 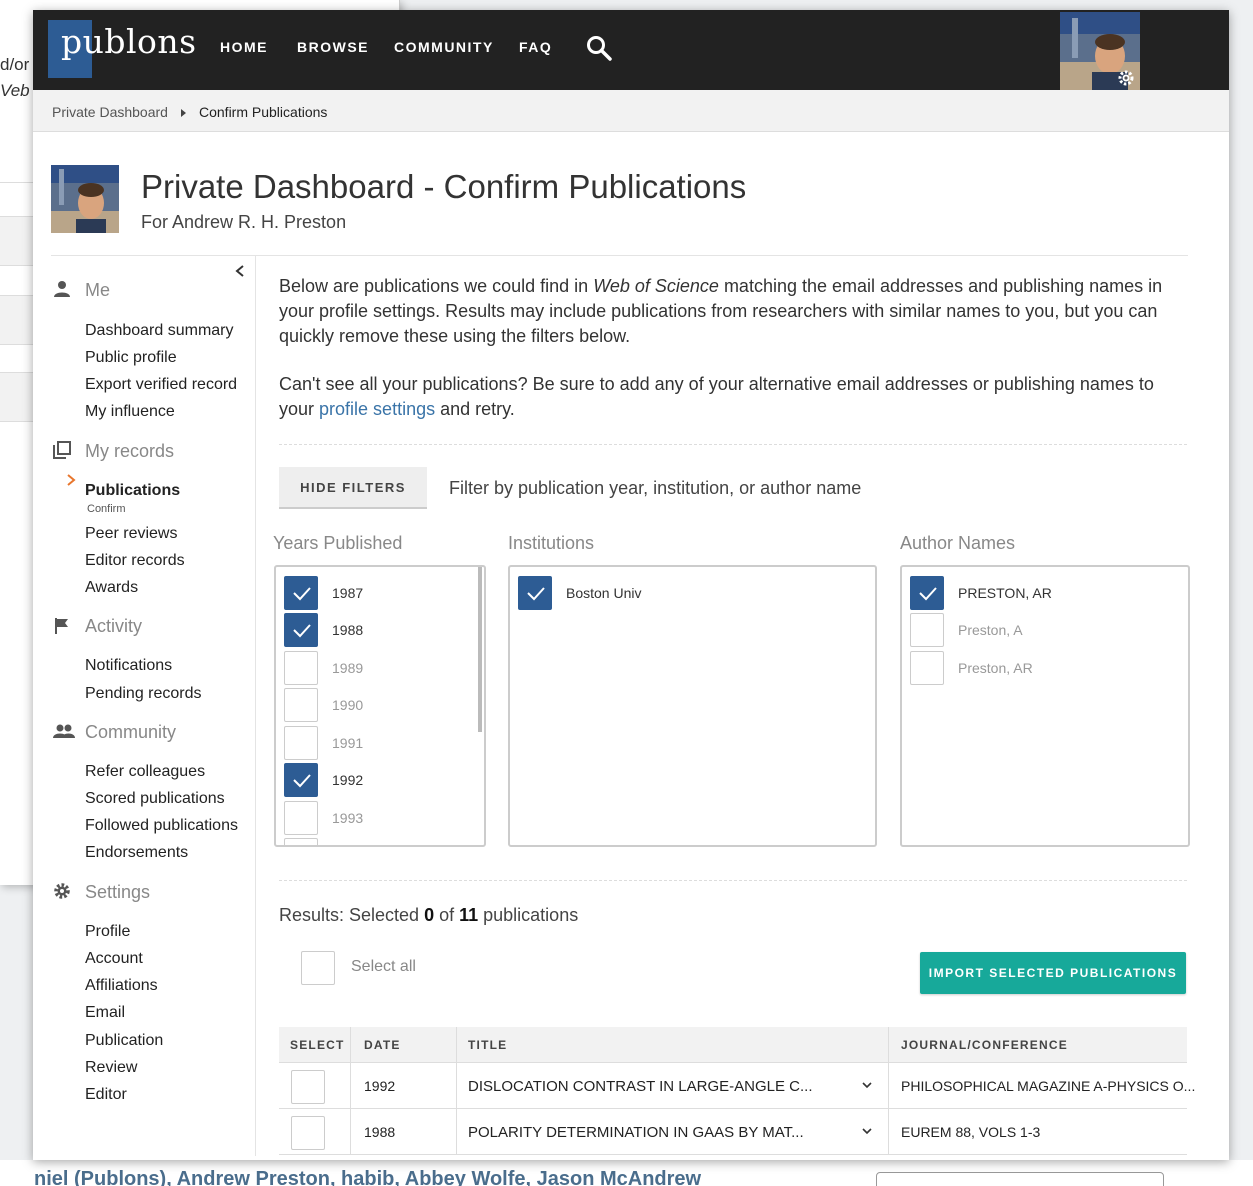 I want to click on background-input, so click(x=1020, y=1179).